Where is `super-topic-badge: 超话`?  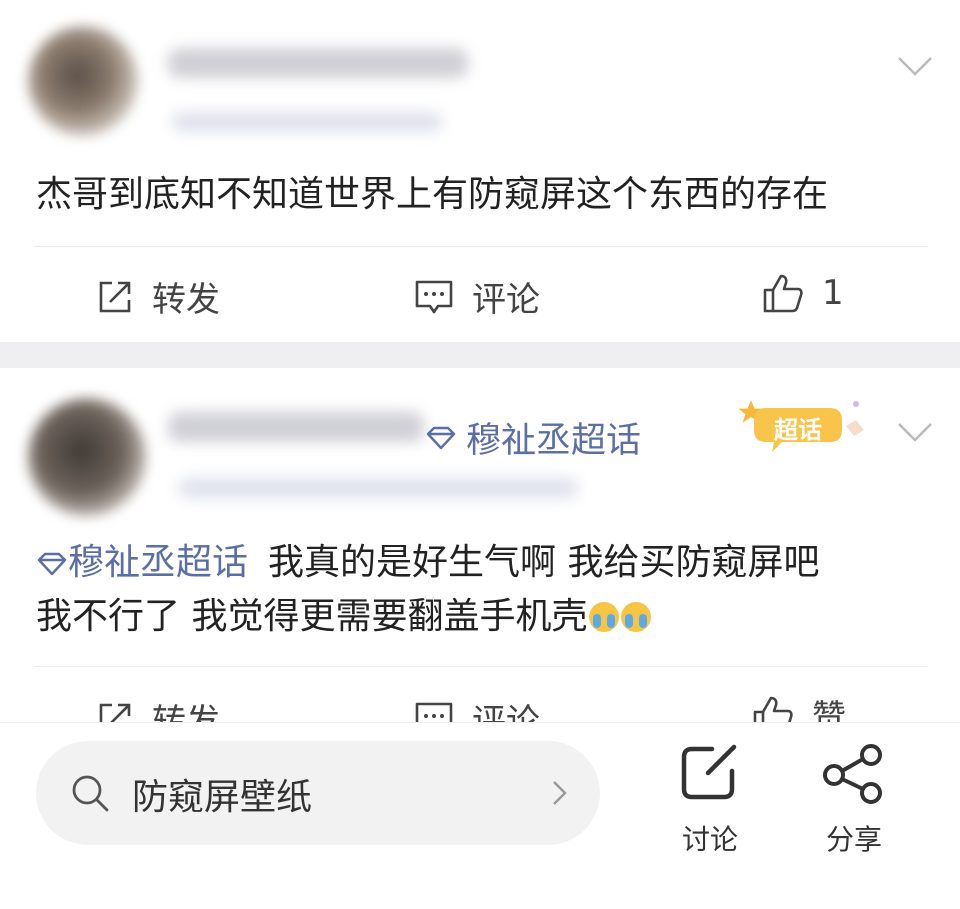
super-topic-badge: 超话 is located at coordinates (803, 426).